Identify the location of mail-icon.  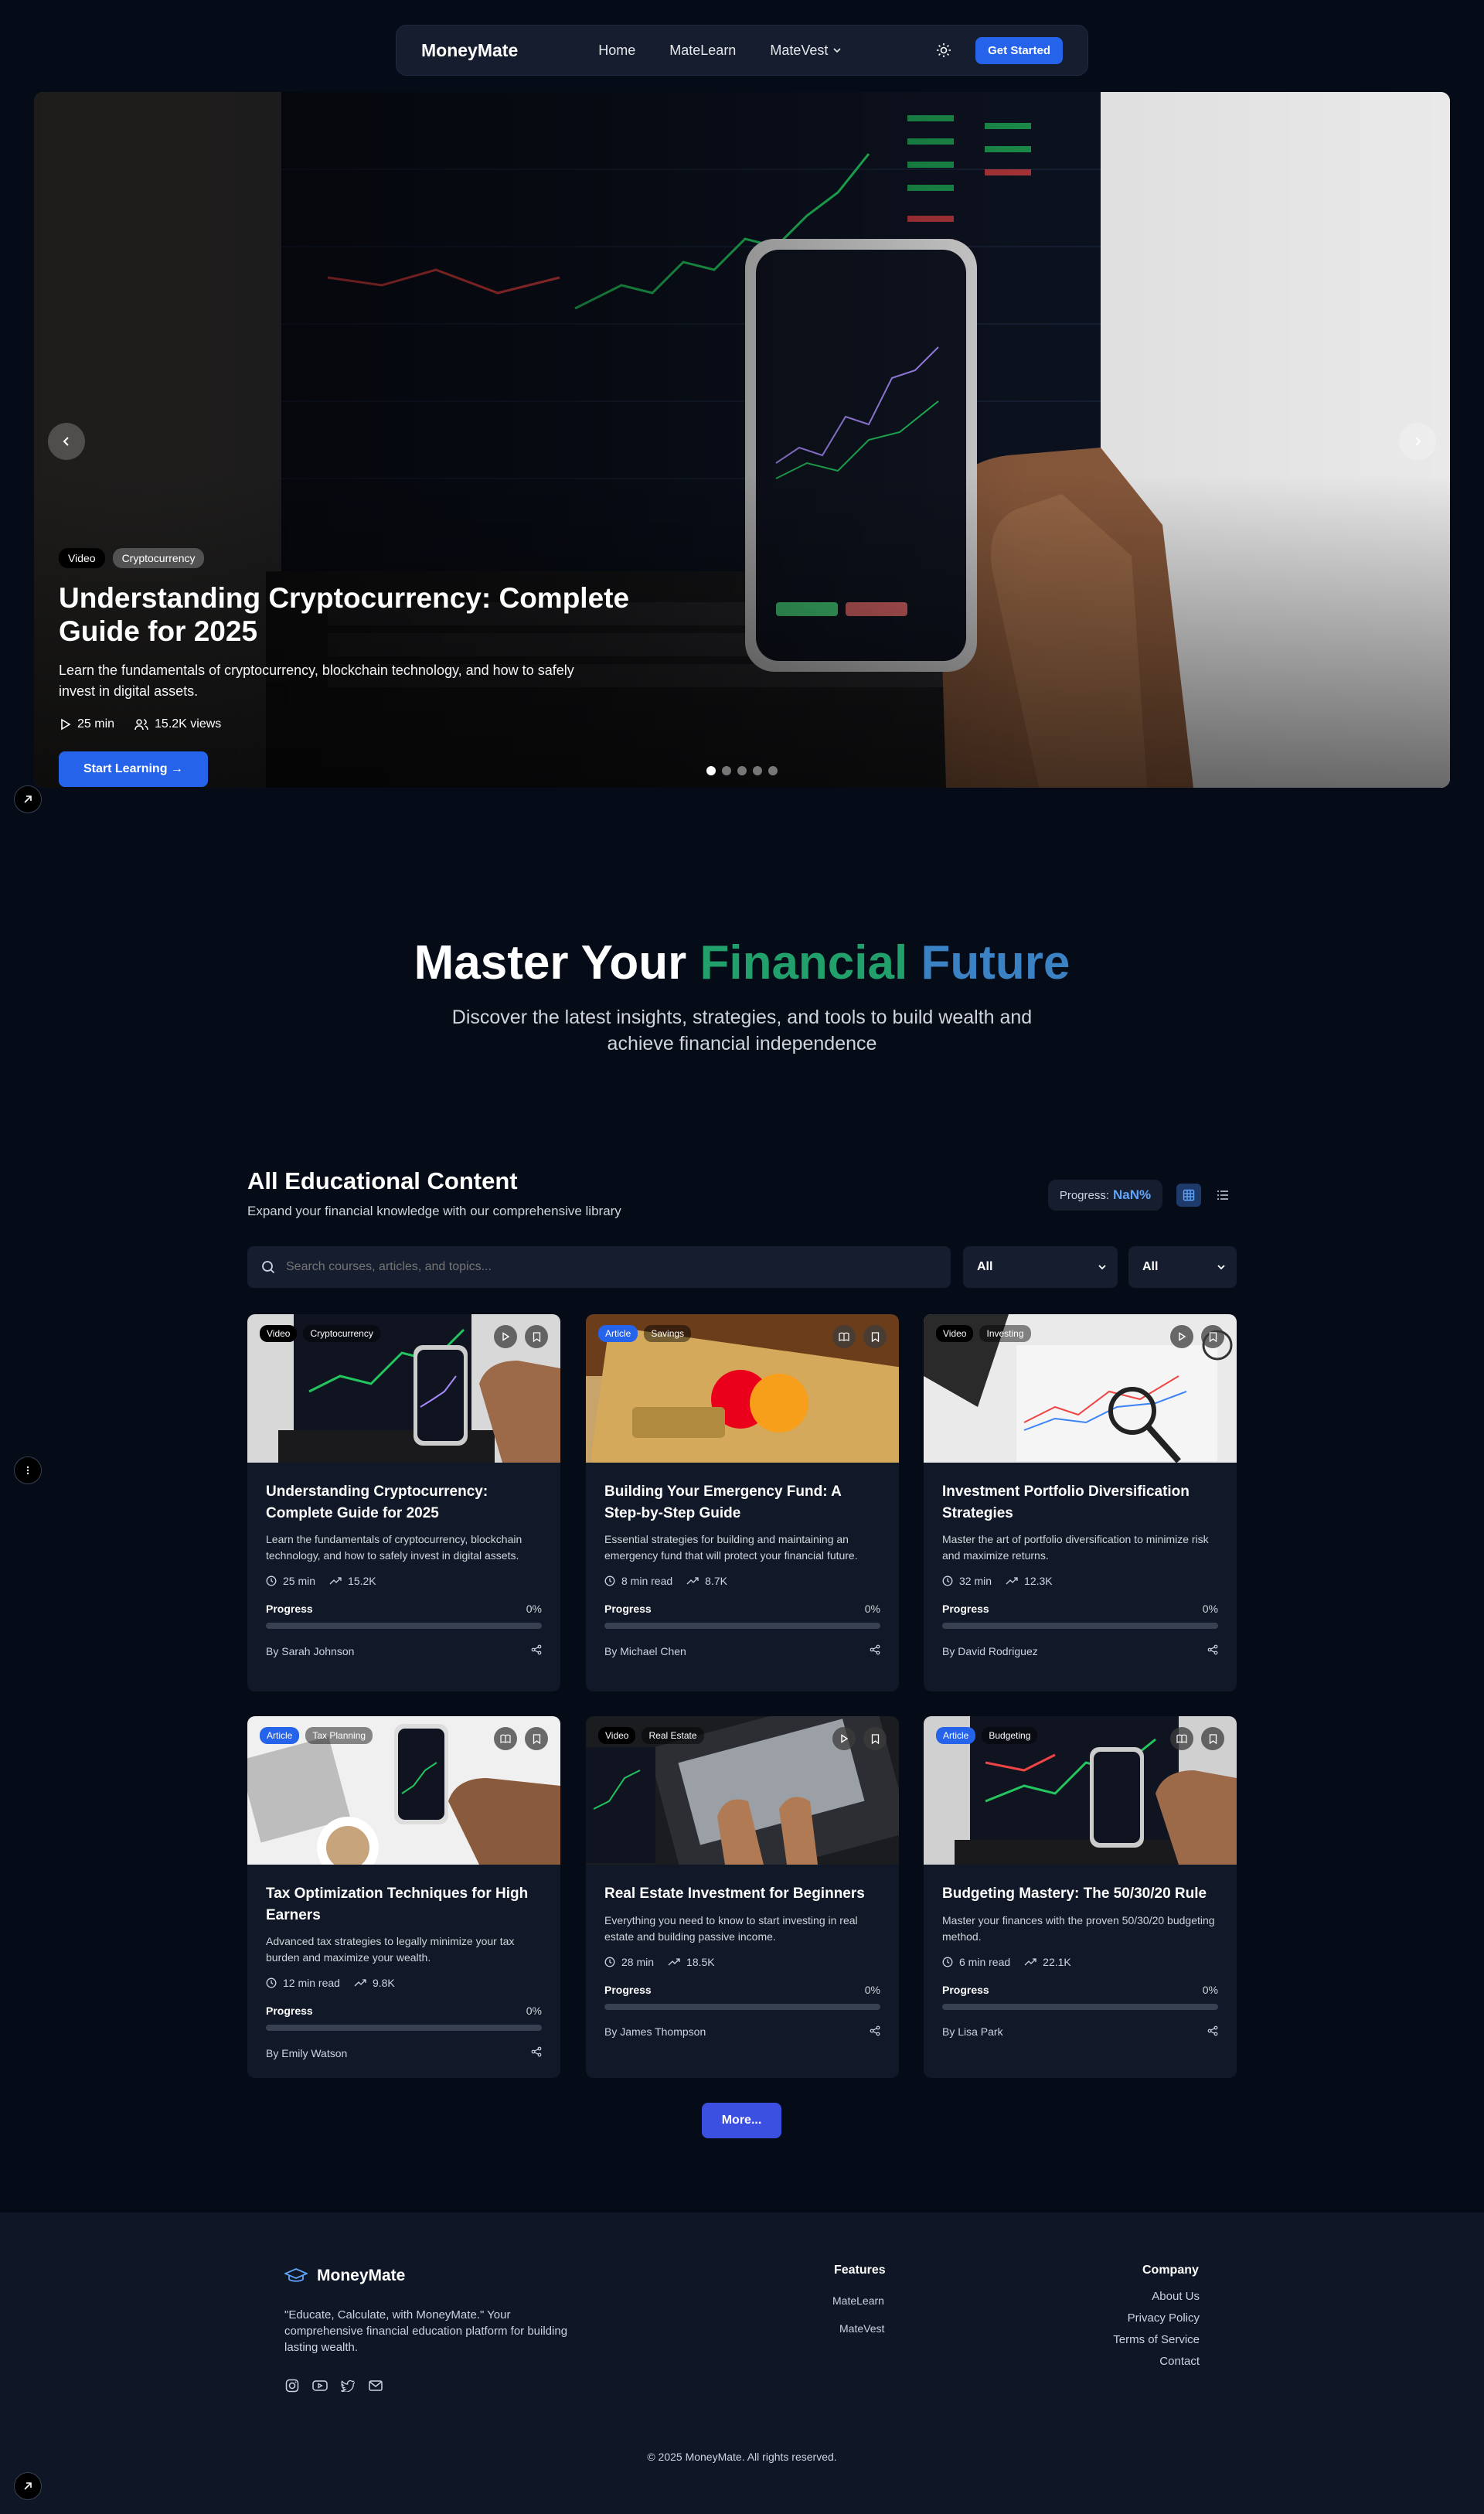
(375, 2385).